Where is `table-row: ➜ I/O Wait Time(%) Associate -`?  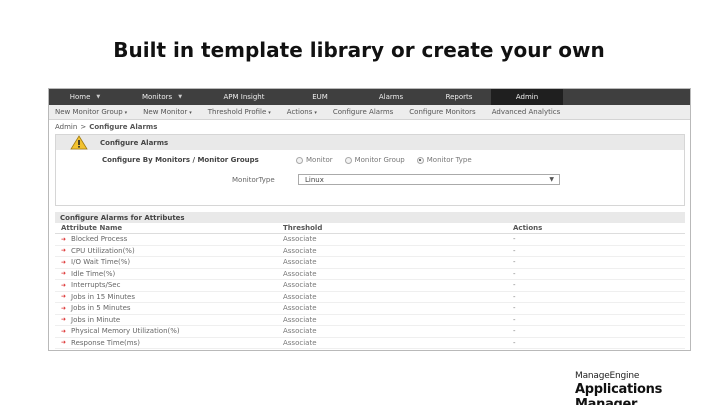
table-row: ➜ I/O Wait Time(%) Associate - is located at coordinates (370, 263).